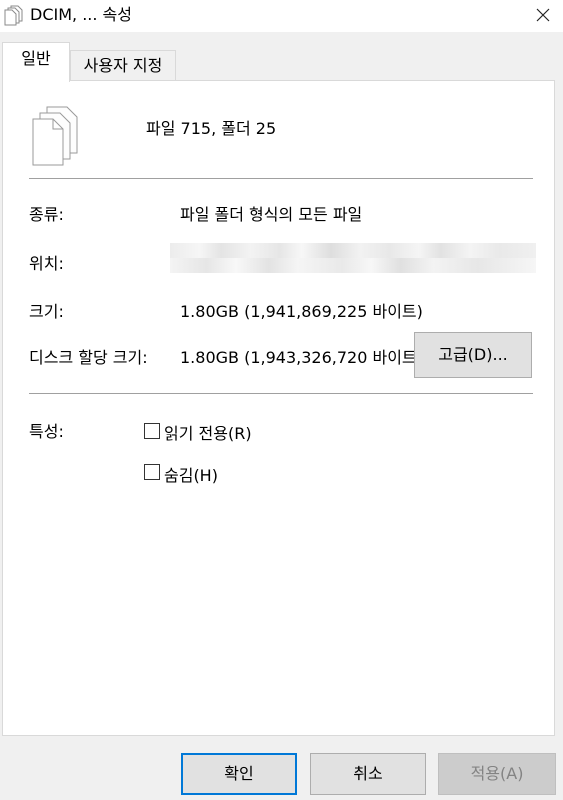  What do you see at coordinates (46, 431) in the screenshot?
I see `attributes-label: 특성:` at bounding box center [46, 431].